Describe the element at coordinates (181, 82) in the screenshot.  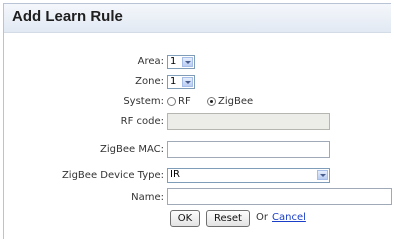
I see `zone-select: 1` at that location.